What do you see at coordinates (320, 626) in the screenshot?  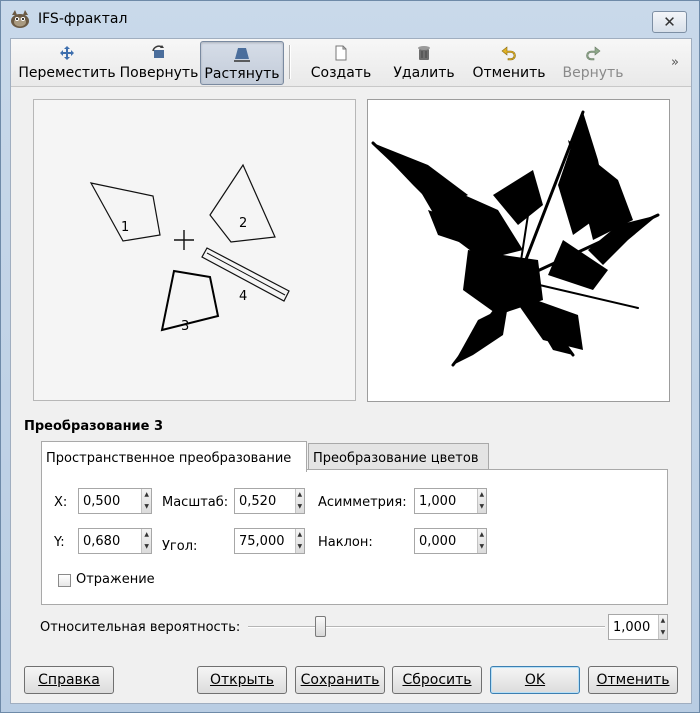 I see `probability-slider-handle` at bounding box center [320, 626].